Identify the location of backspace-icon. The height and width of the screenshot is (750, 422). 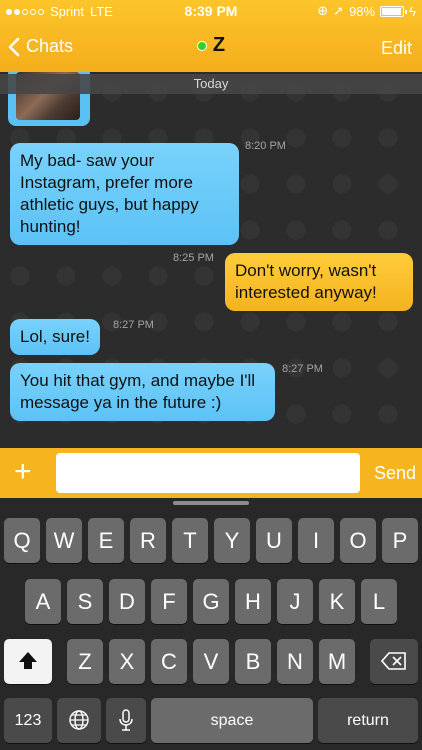
(393, 661).